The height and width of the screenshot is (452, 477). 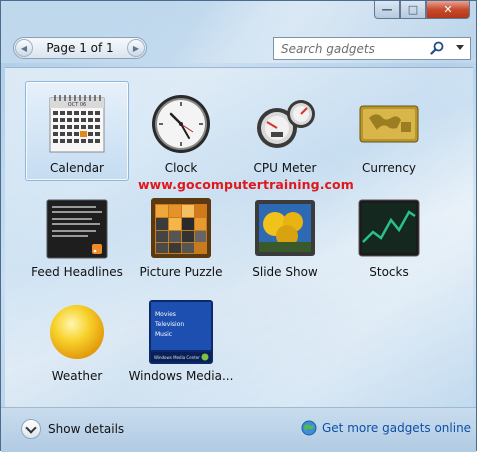 I want to click on calendar-icon: OCT 06, so click(x=77, y=124).